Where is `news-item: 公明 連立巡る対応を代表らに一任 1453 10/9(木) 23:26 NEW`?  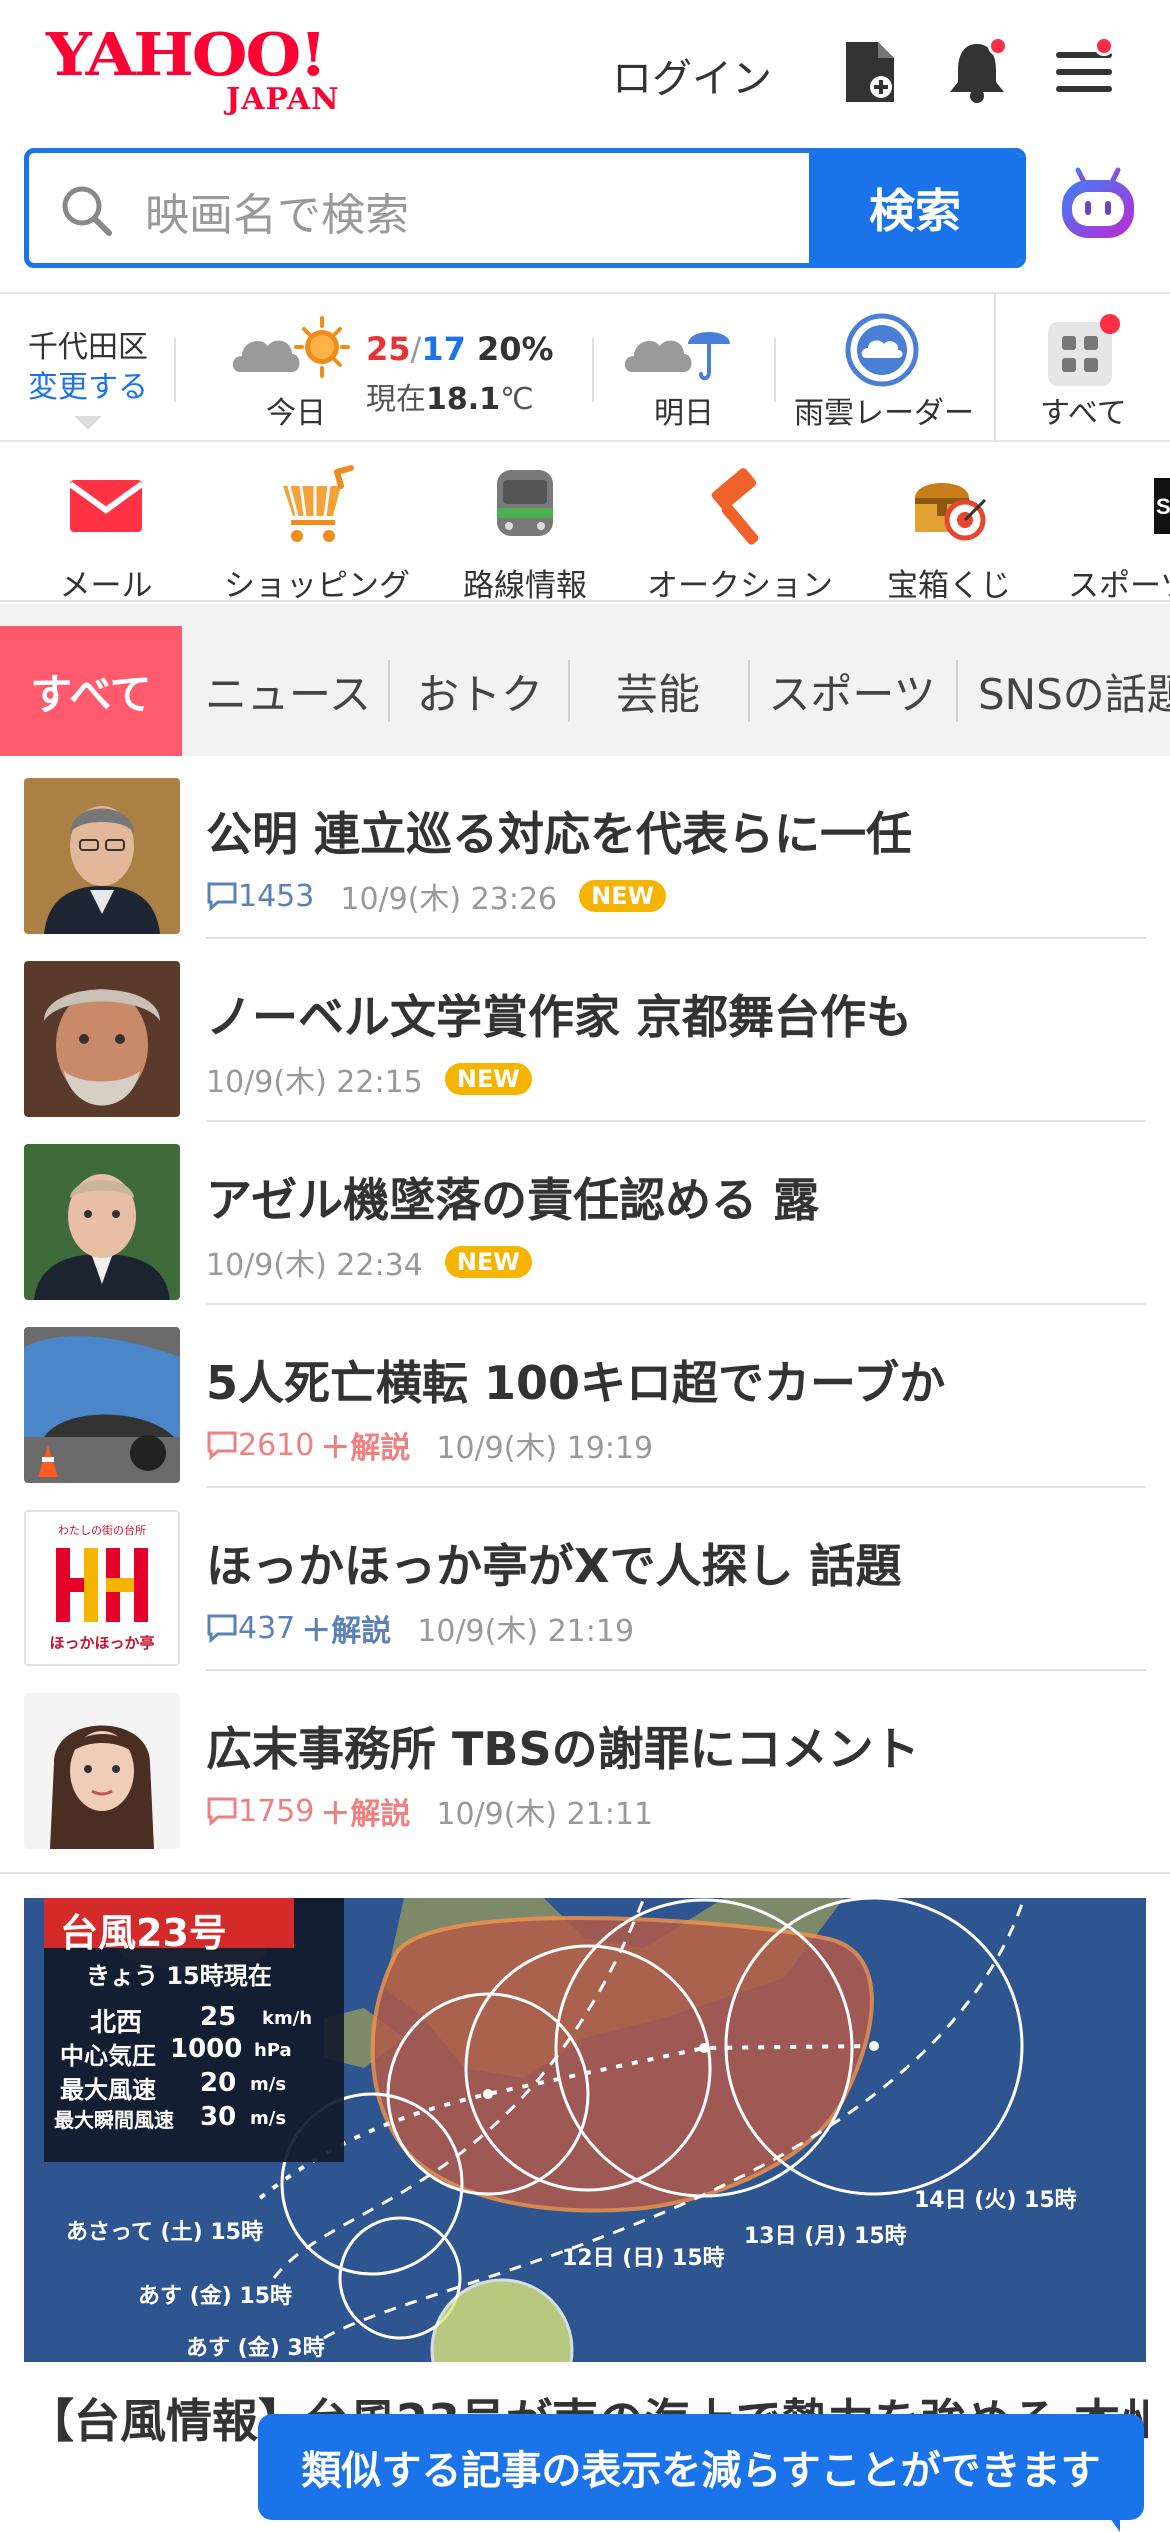 news-item: 公明 連立巡る対応を代表らに一任 1453 10/9(木) 23:26 NEW is located at coordinates (585, 847).